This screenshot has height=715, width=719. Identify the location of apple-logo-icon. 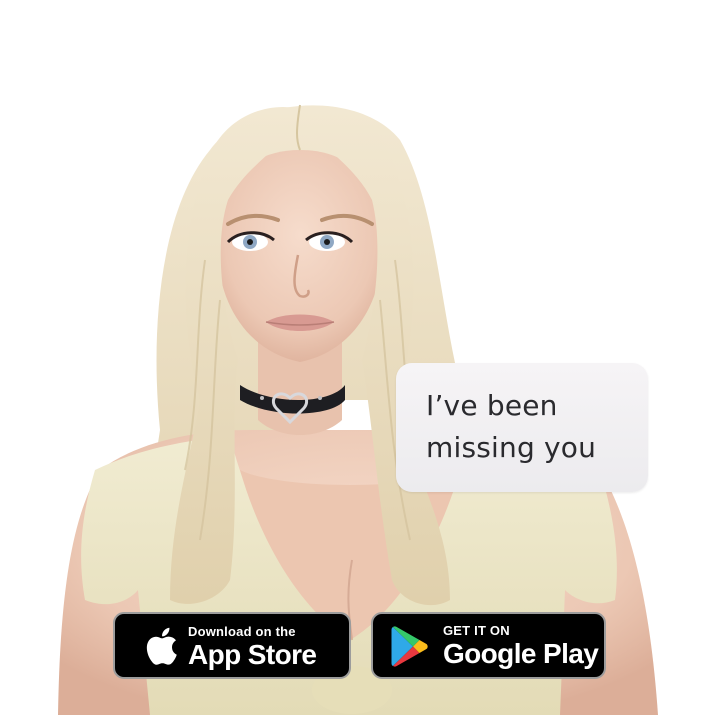
(161, 646).